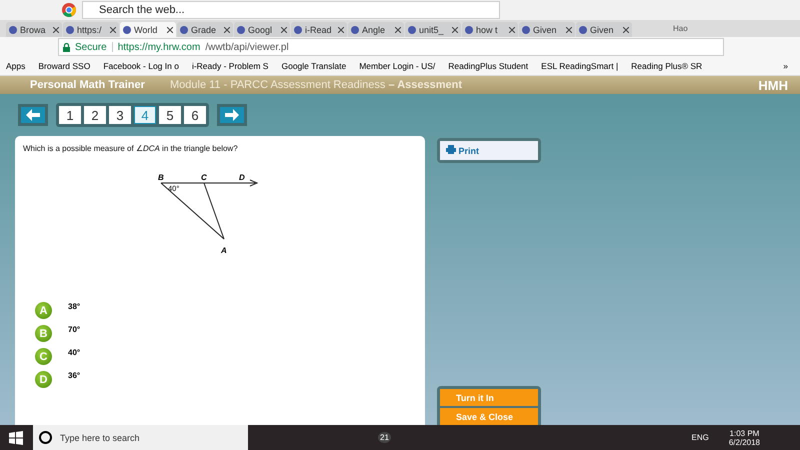 The width and height of the screenshot is (800, 450). I want to click on bookmark: ESL ReadingSmart |, so click(579, 66).